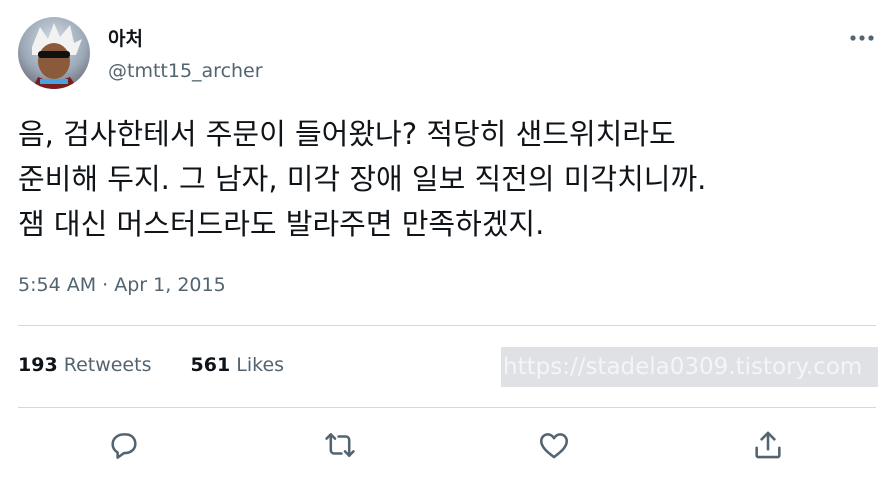  I want to click on share-icon, so click(768, 445).